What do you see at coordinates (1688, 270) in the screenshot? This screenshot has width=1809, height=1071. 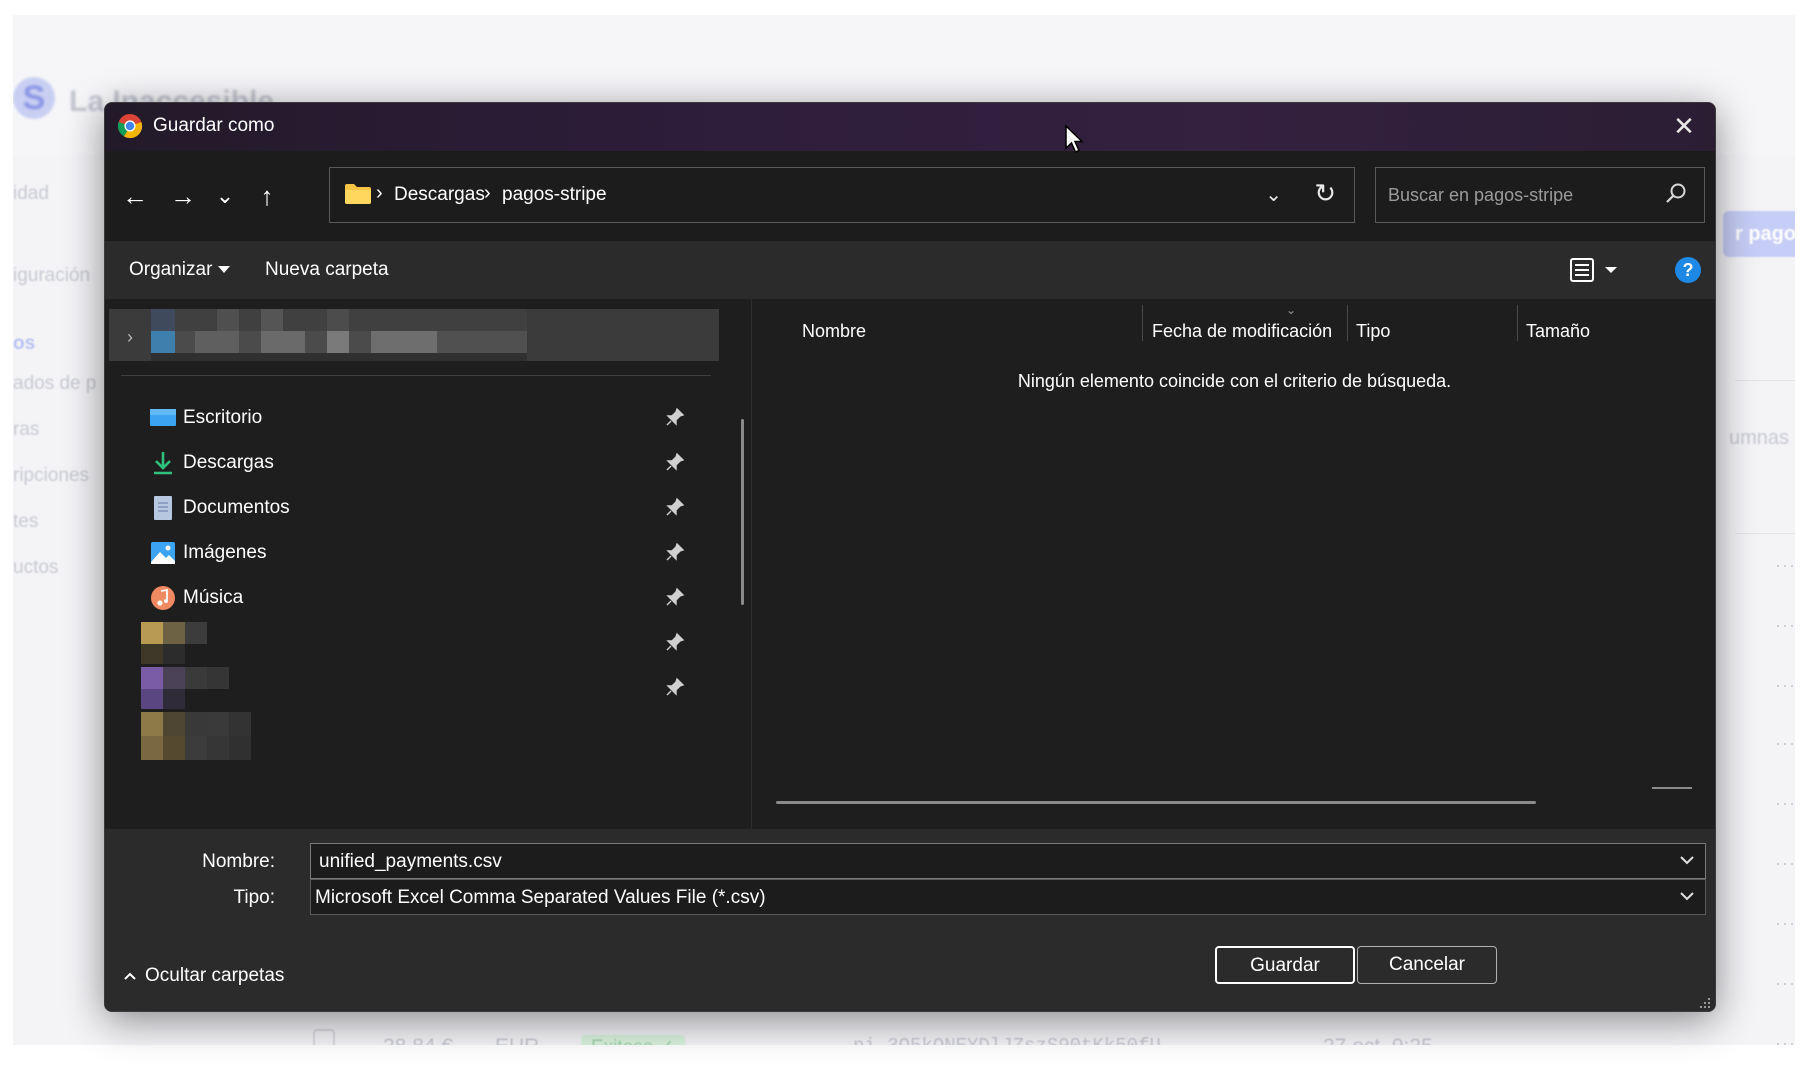 I see `help-icon: ?` at bounding box center [1688, 270].